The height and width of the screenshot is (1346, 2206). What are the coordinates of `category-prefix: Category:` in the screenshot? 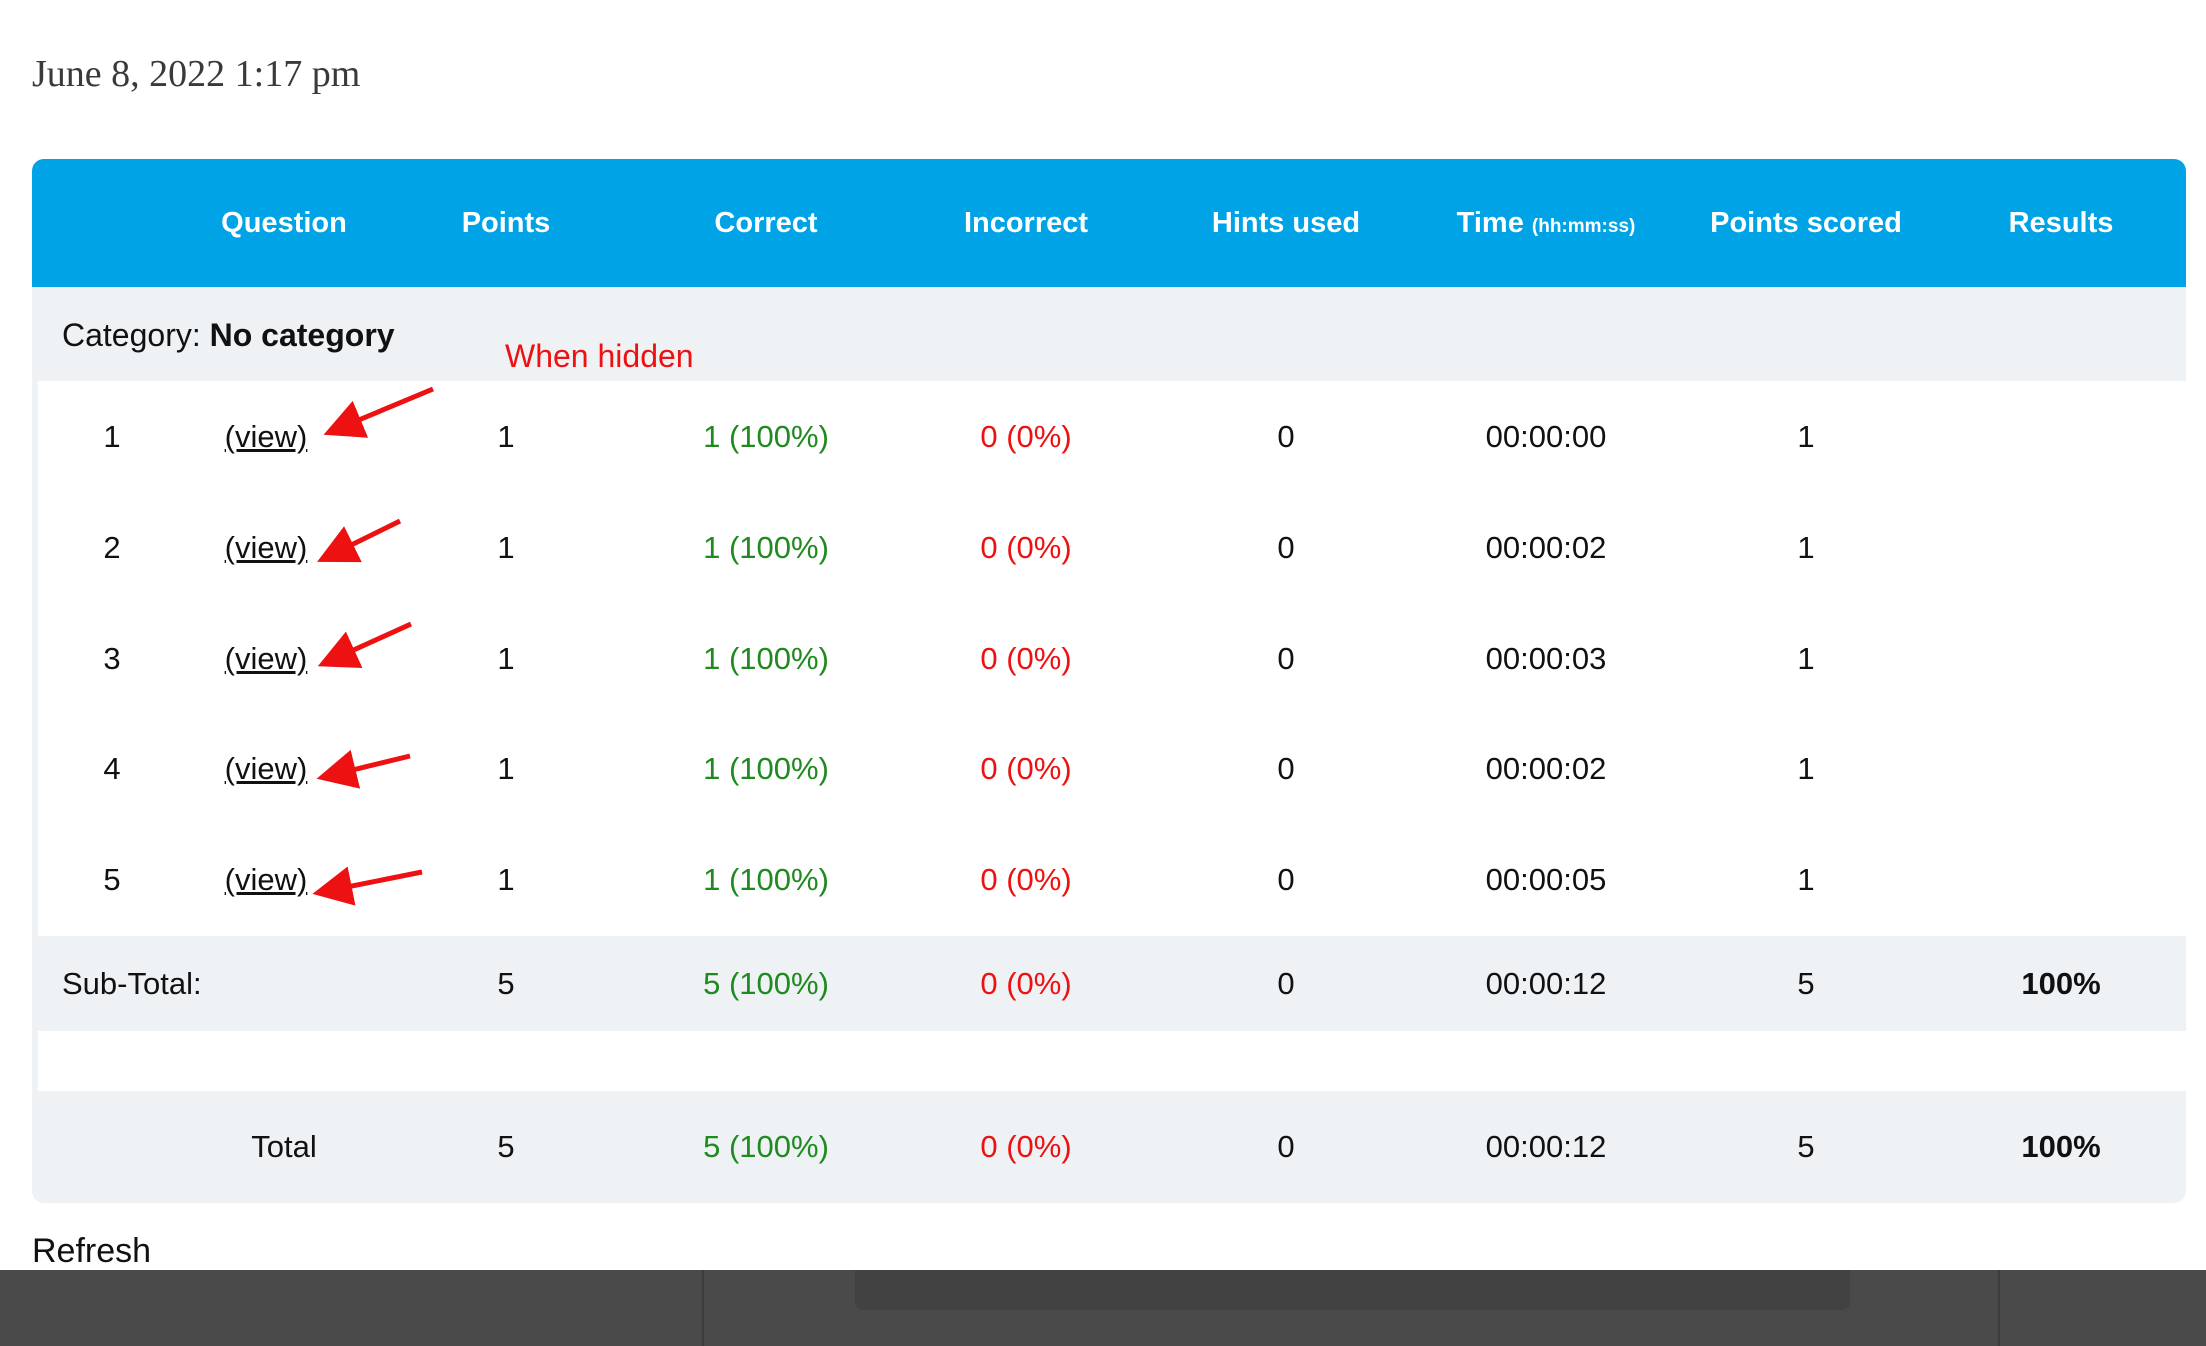 It's located at (131, 335).